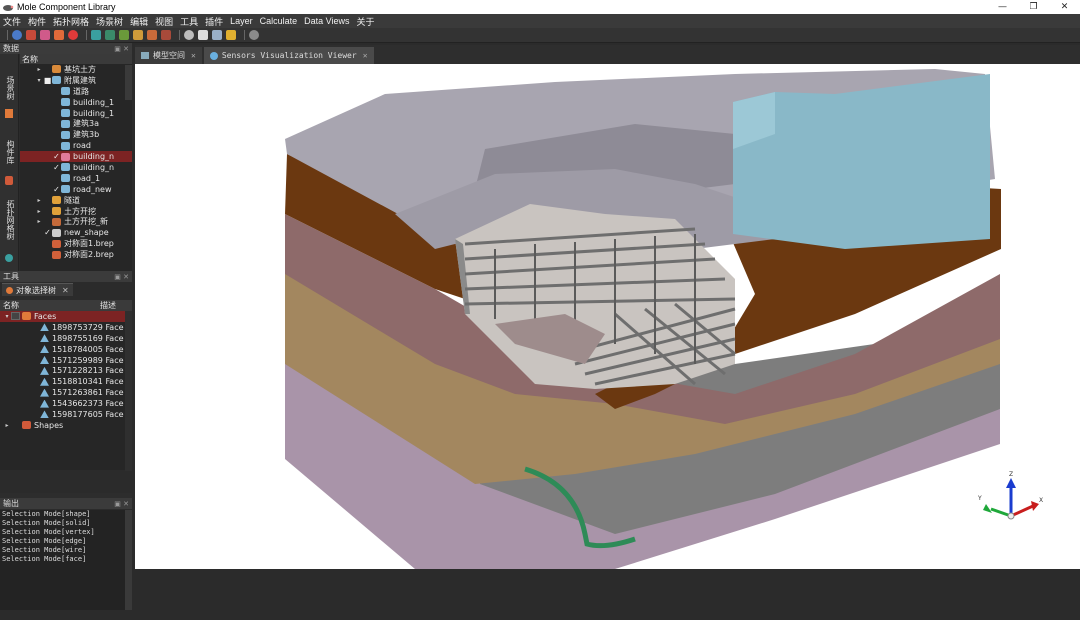 This screenshot has height=620, width=1080. I want to click on scene-tree-item: 道路, so click(76, 91).